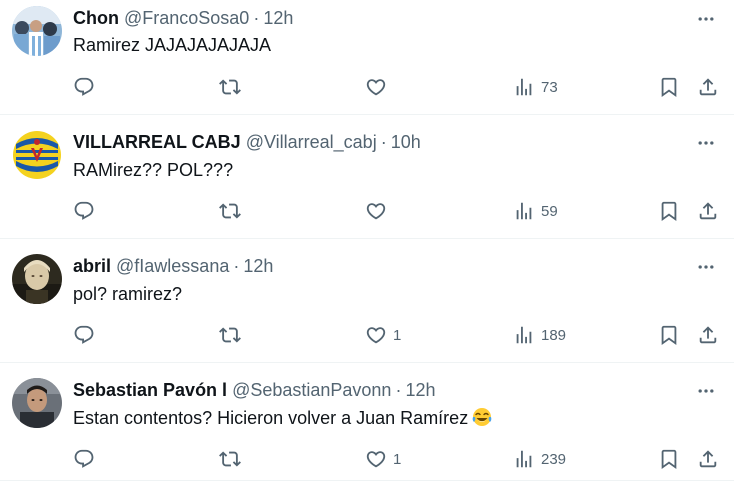  Describe the element at coordinates (96, 18) in the screenshot. I see `display-name: Chon` at that location.